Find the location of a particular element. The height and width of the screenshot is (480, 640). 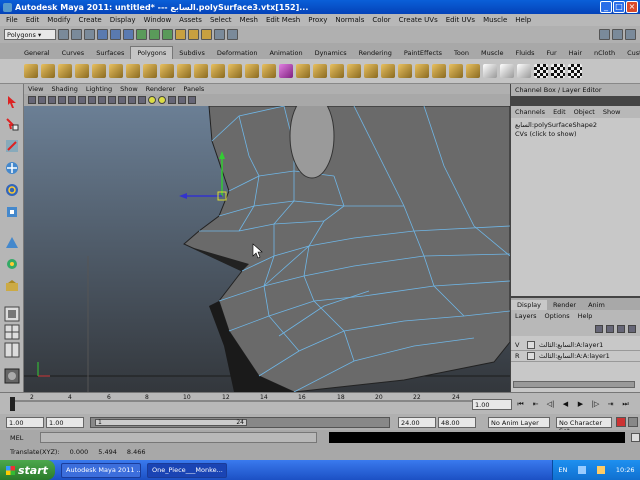

poly-sphere-icon is located at coordinates (31, 71).